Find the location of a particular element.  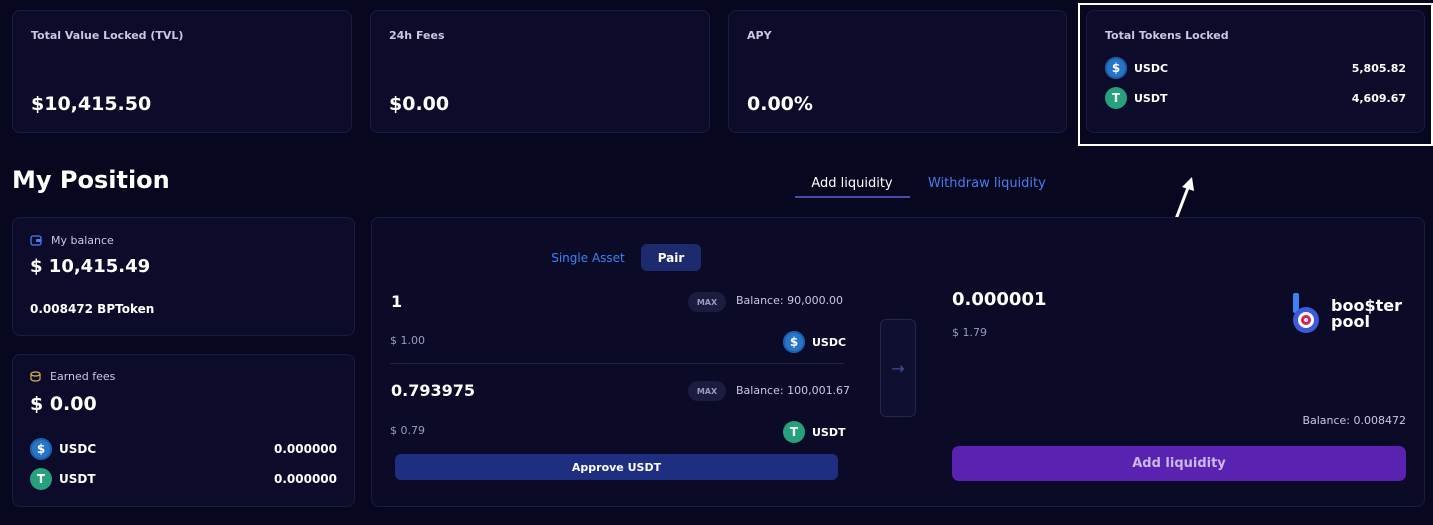

asset-selector-usdt: T USDT is located at coordinates (814, 432).